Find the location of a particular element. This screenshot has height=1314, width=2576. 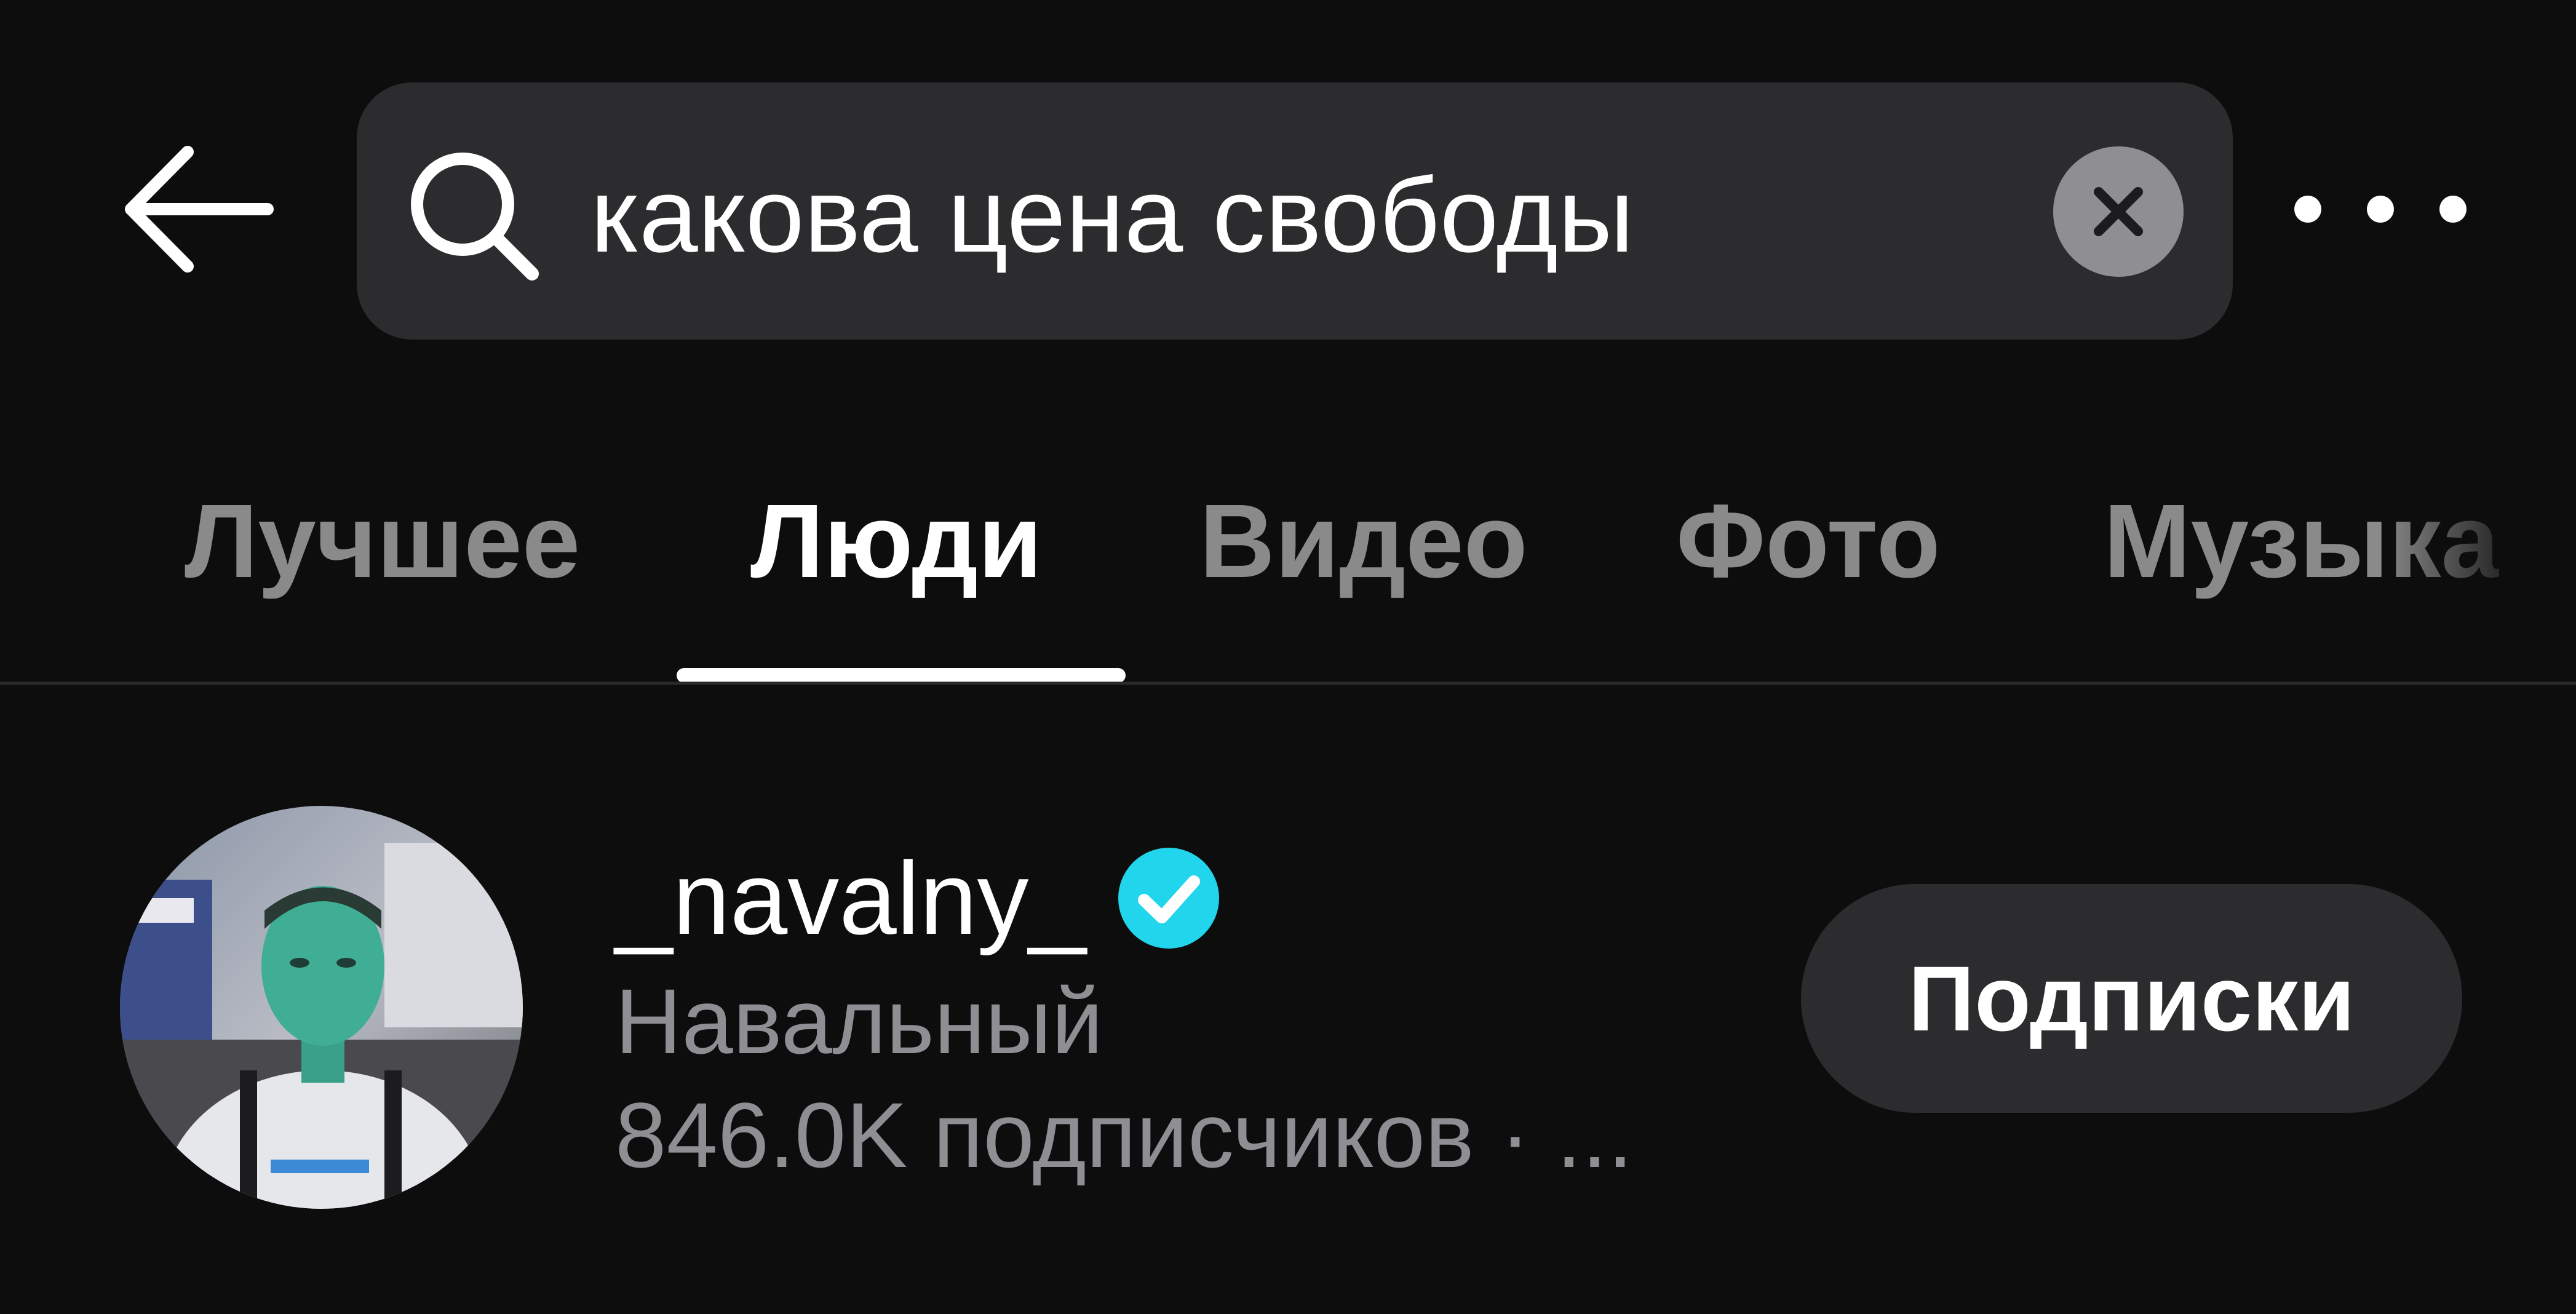

result-username: _navalny_ is located at coordinates (850, 898).